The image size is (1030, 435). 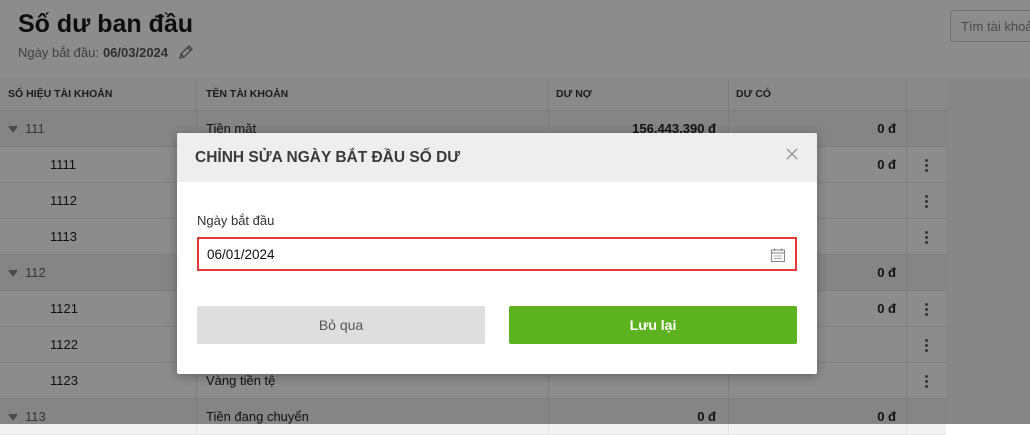 I want to click on start-date-field-label: Ngày bắt đầu, so click(x=236, y=220).